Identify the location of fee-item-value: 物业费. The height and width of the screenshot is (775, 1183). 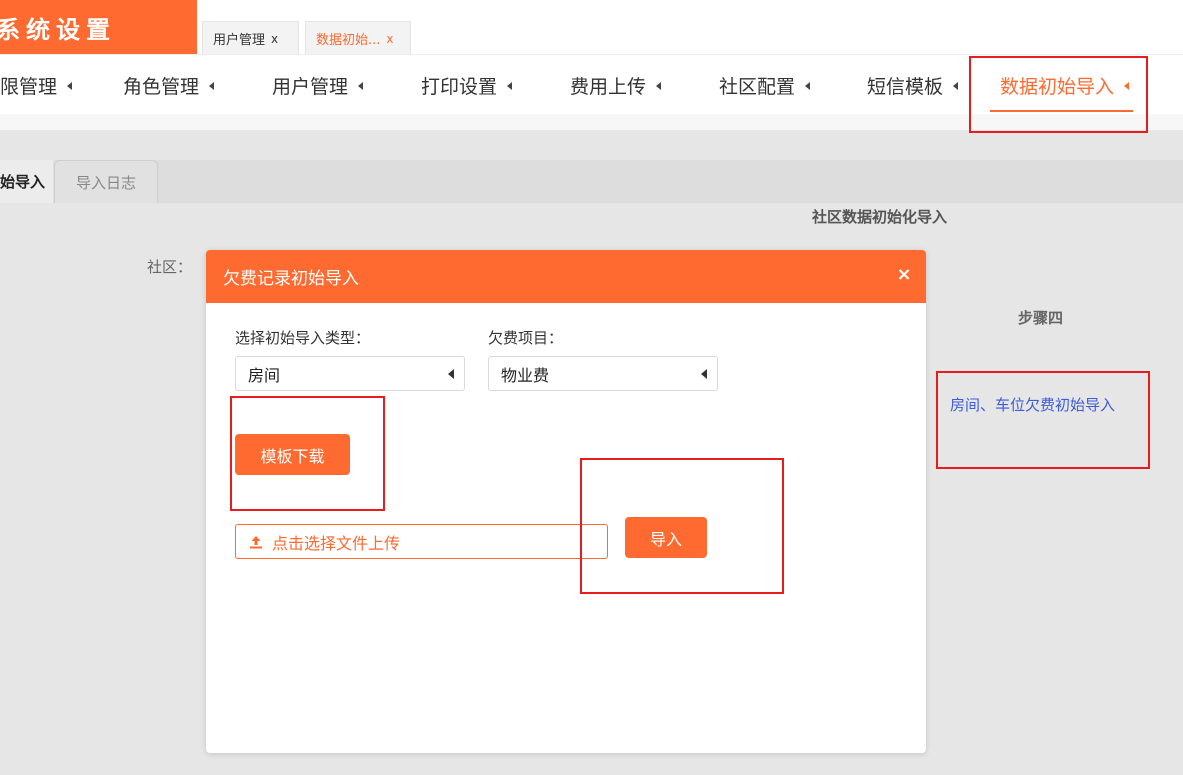
(525, 375).